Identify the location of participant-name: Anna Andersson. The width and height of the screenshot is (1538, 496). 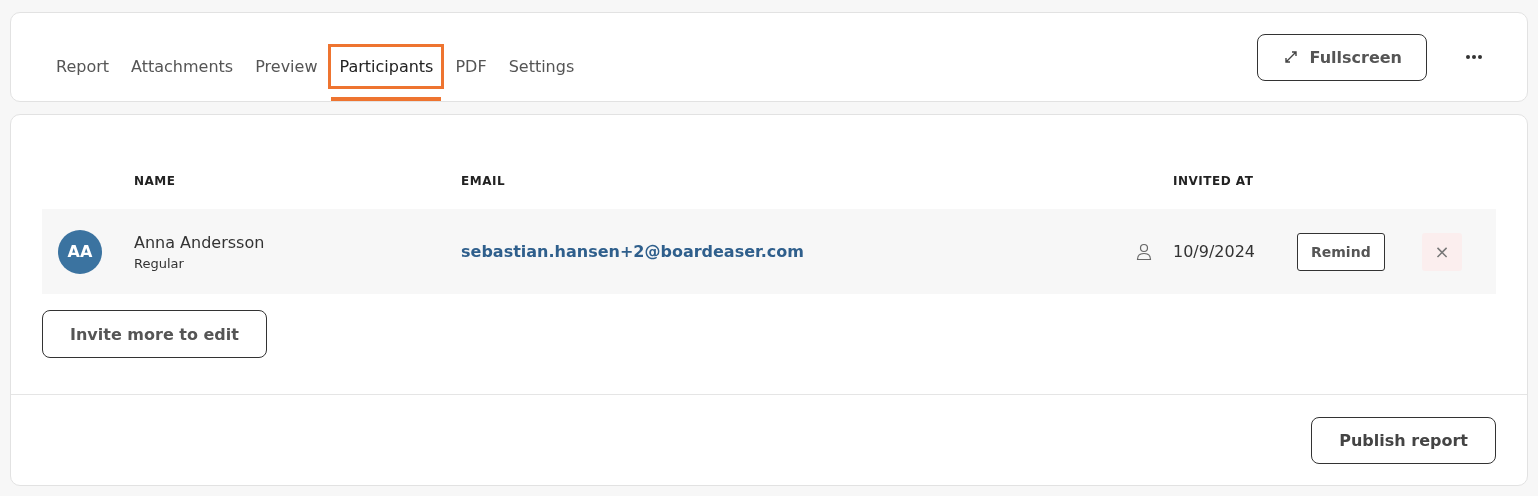
(200, 242).